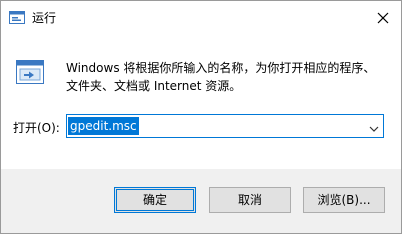 This screenshot has height=240, width=402. I want to click on run-window-icon, so click(17, 17).